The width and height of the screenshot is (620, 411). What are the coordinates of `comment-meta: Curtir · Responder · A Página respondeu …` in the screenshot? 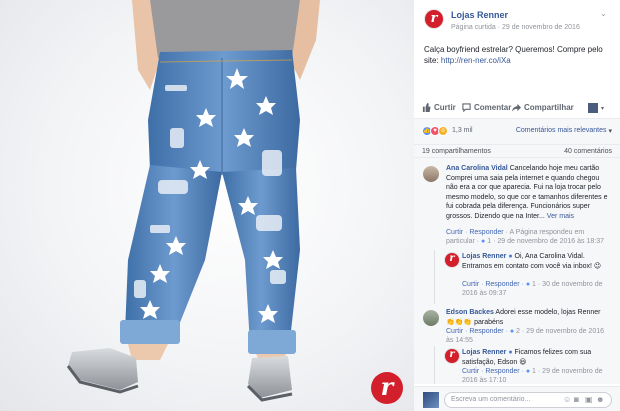 It's located at (525, 237).